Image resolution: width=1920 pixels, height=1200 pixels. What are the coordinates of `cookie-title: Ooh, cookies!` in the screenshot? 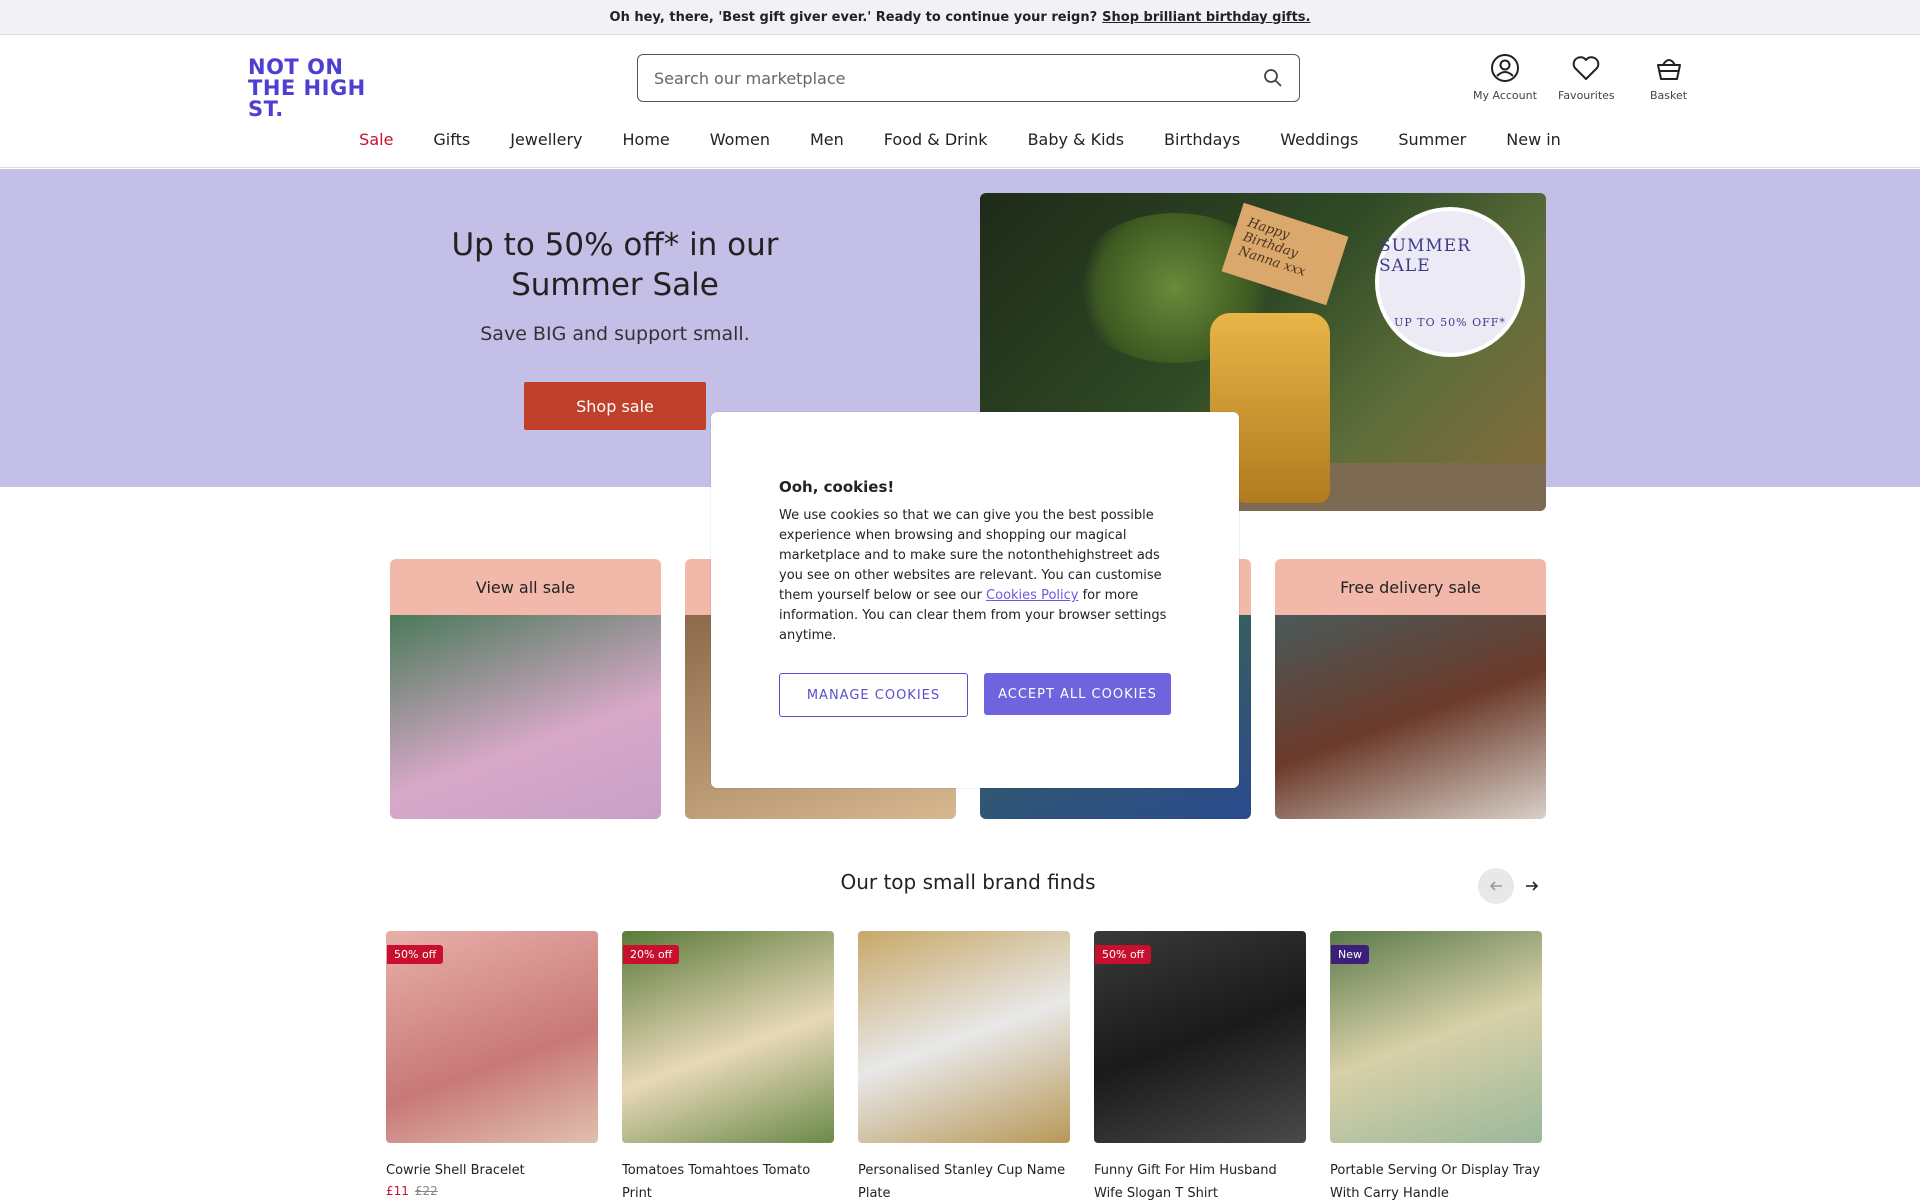 It's located at (837, 487).